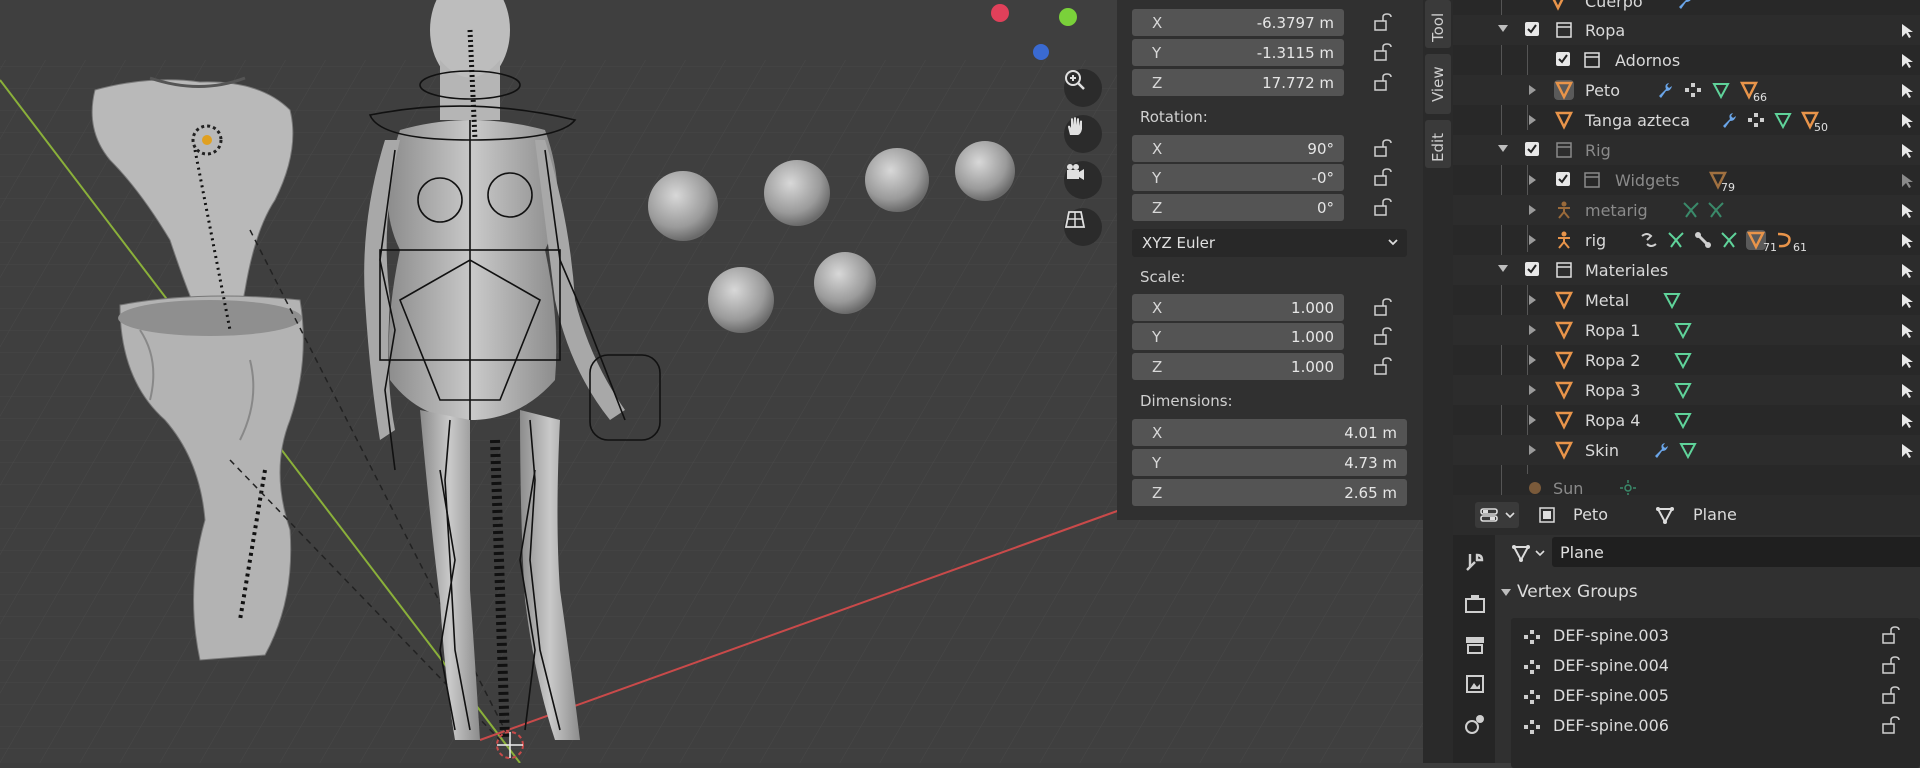 This screenshot has width=1920, height=768. I want to click on scale-z-field: Z 1.000, so click(1238, 366).